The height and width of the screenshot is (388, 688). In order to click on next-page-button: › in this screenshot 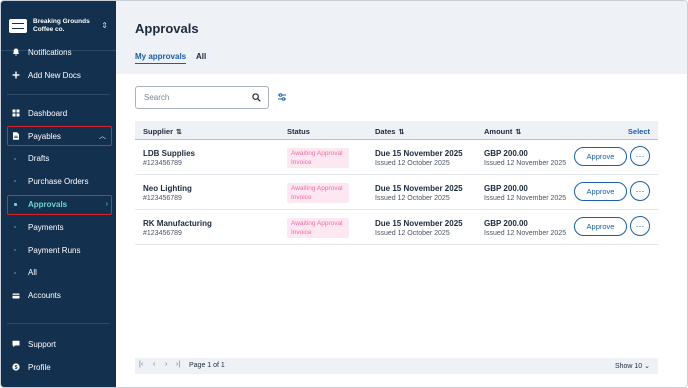, I will do `click(166, 364)`.